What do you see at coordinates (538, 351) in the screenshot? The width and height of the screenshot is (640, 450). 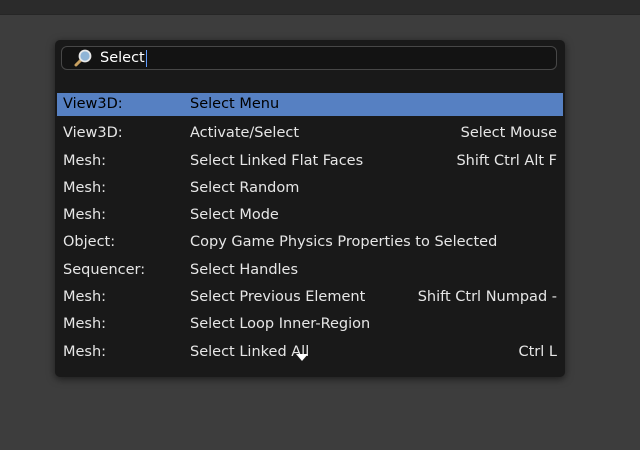 I see `result-hotkey: Ctrl L` at bounding box center [538, 351].